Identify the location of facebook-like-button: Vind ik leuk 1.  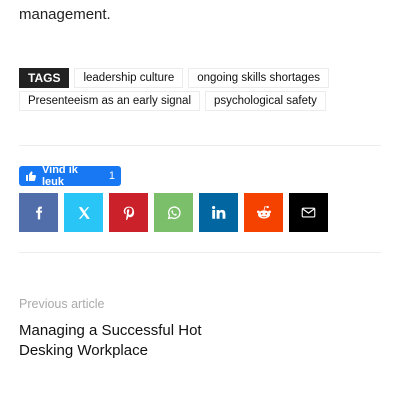
(70, 176).